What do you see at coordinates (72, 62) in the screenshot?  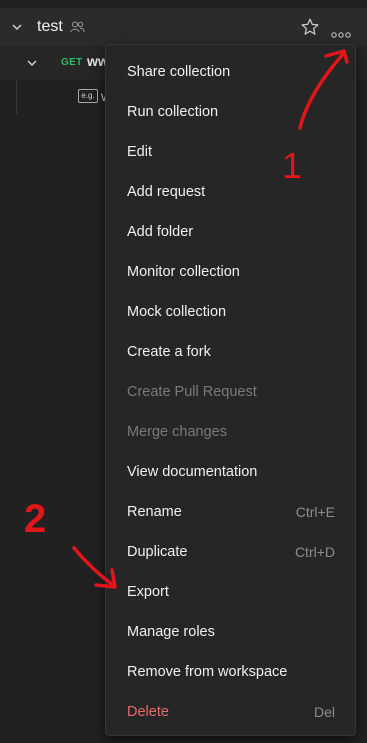 I see `request-method: GET` at bounding box center [72, 62].